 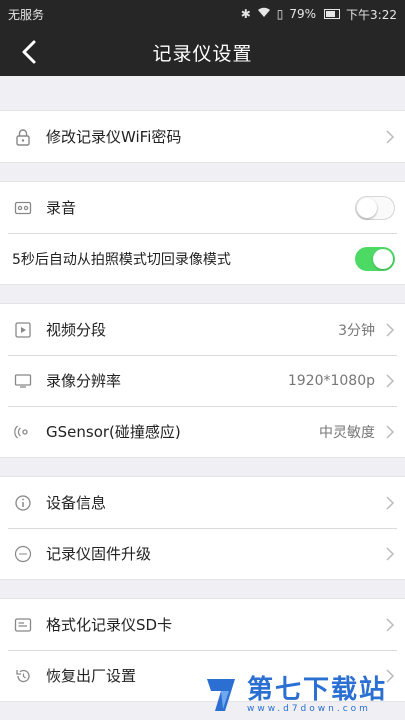 I want to click on wifi-icon, so click(x=264, y=14).